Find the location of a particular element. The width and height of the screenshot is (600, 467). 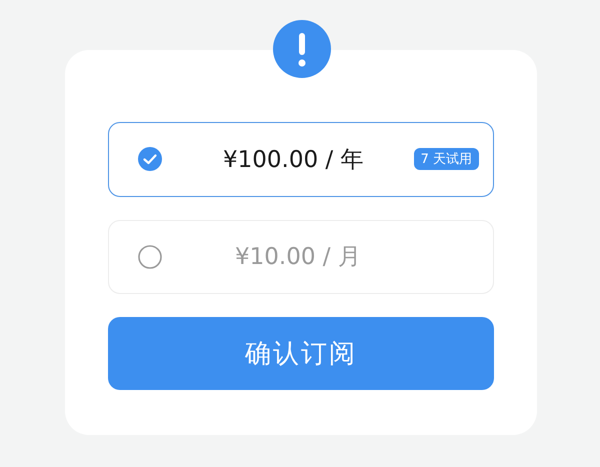

plan-option: ¥10.00 / 月 is located at coordinates (301, 257).